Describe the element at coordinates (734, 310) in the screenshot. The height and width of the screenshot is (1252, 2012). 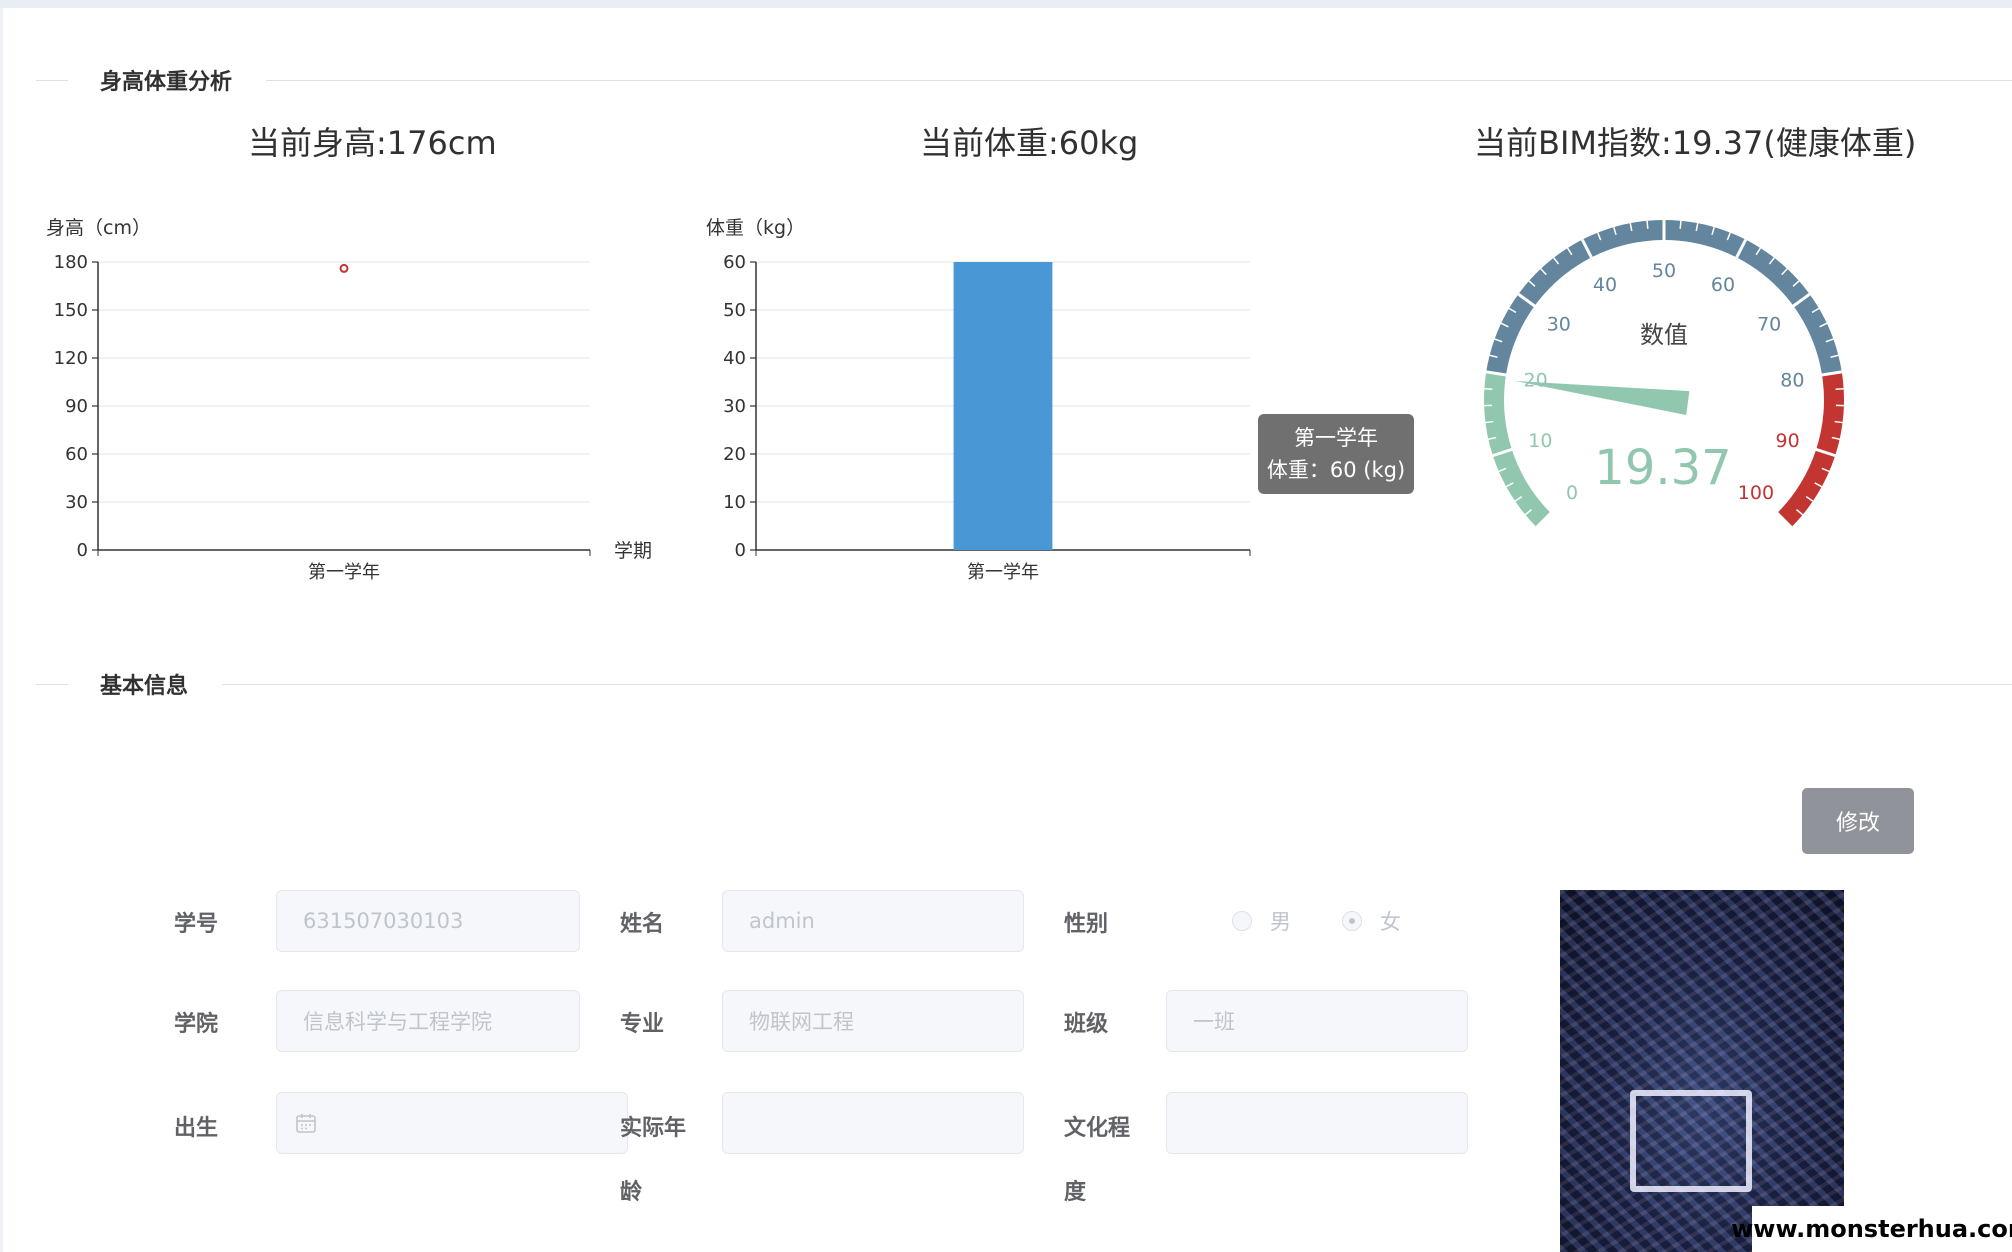
I see `weight-ytick-label: 50` at that location.